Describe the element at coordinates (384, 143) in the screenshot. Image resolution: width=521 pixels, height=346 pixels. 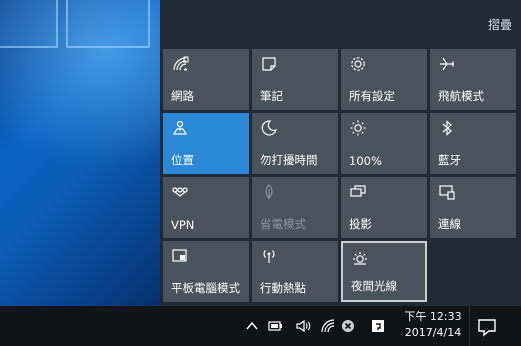
I see `brightness-tile: 100%` at that location.